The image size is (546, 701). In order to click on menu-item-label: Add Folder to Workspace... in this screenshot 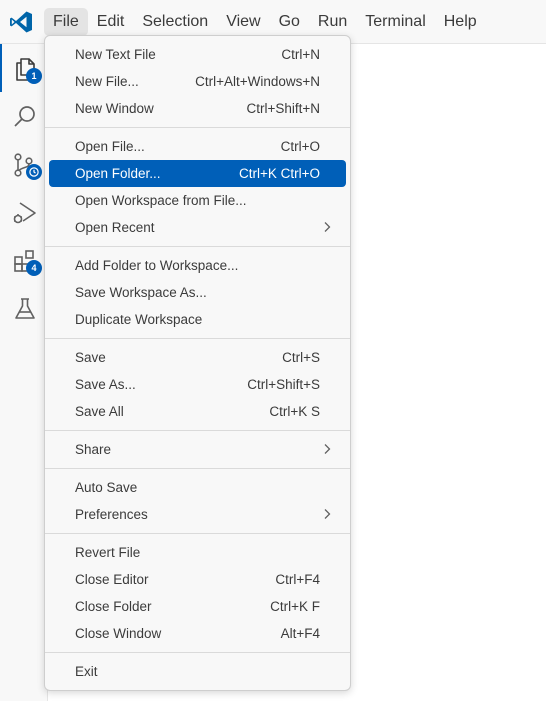, I will do `click(157, 265)`.